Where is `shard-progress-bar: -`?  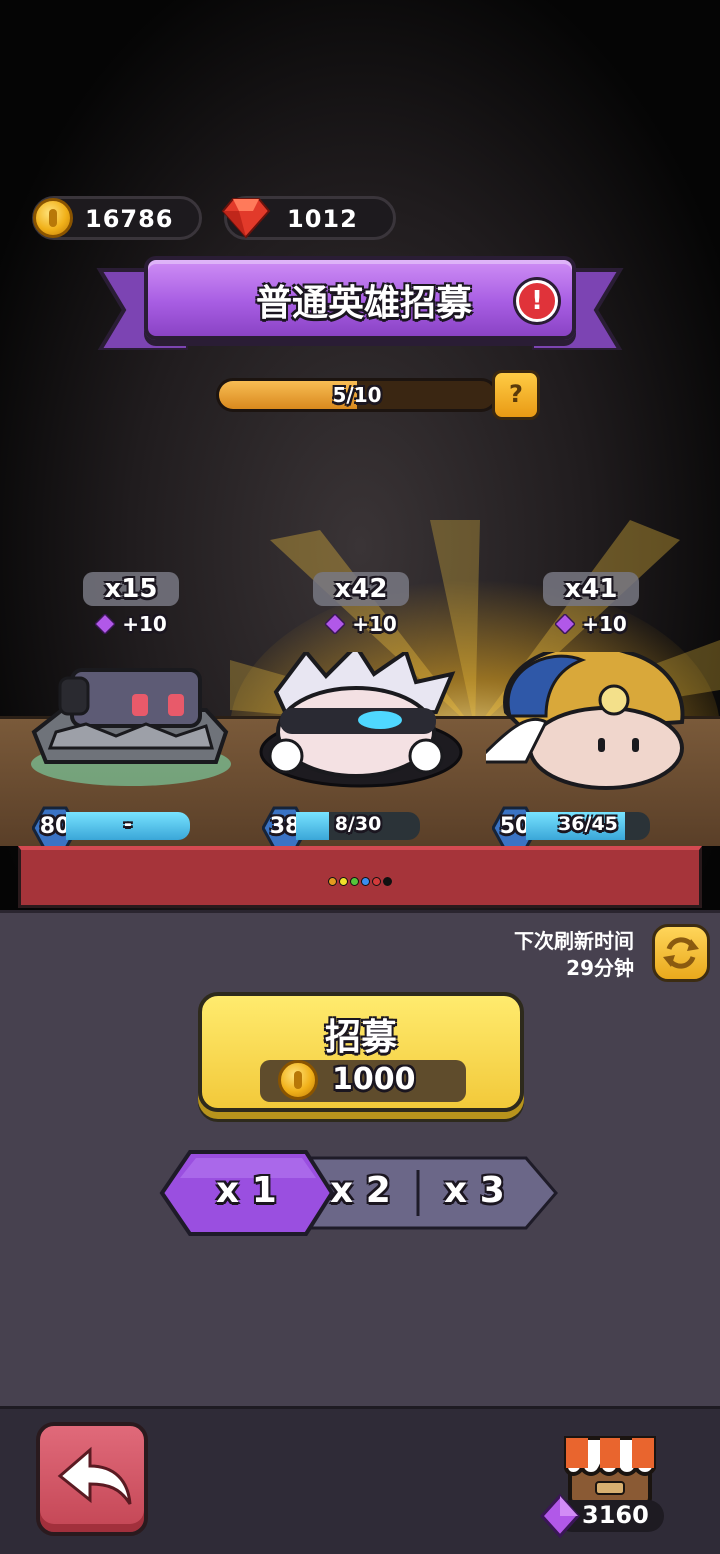 shard-progress-bar: - is located at coordinates (128, 826).